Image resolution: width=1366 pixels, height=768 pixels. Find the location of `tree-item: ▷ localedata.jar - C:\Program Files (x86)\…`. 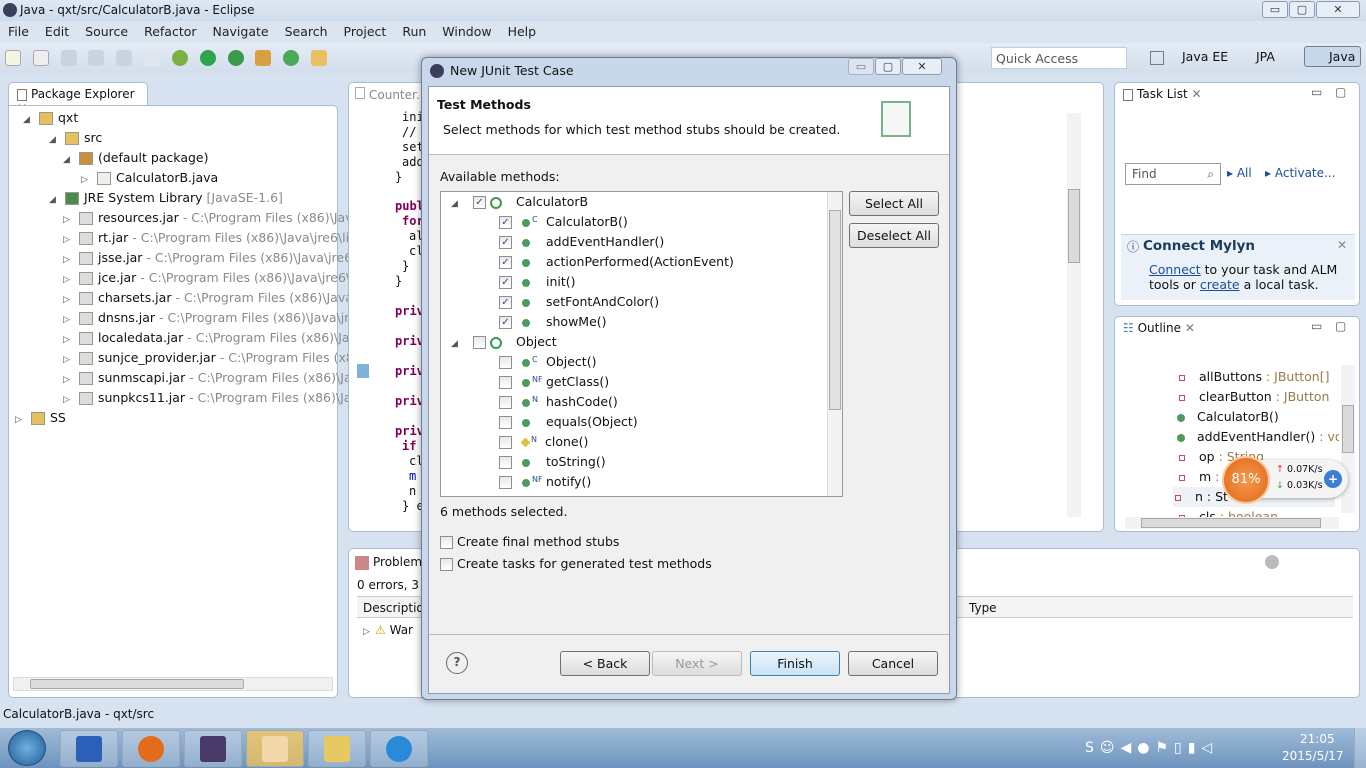

tree-item: ▷ localedata.jar - C:\Program Files (x86)\… is located at coordinates (210, 338).